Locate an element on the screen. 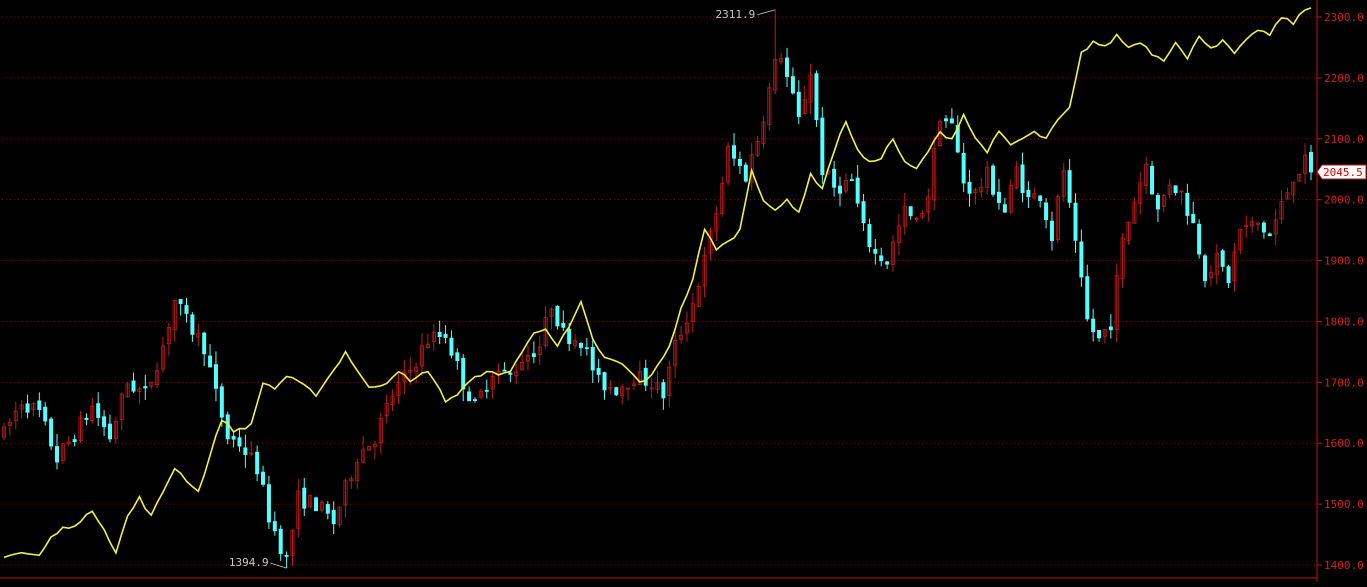 Image resolution: width=1367 pixels, height=587 pixels. min-pointer is located at coordinates (278, 565).